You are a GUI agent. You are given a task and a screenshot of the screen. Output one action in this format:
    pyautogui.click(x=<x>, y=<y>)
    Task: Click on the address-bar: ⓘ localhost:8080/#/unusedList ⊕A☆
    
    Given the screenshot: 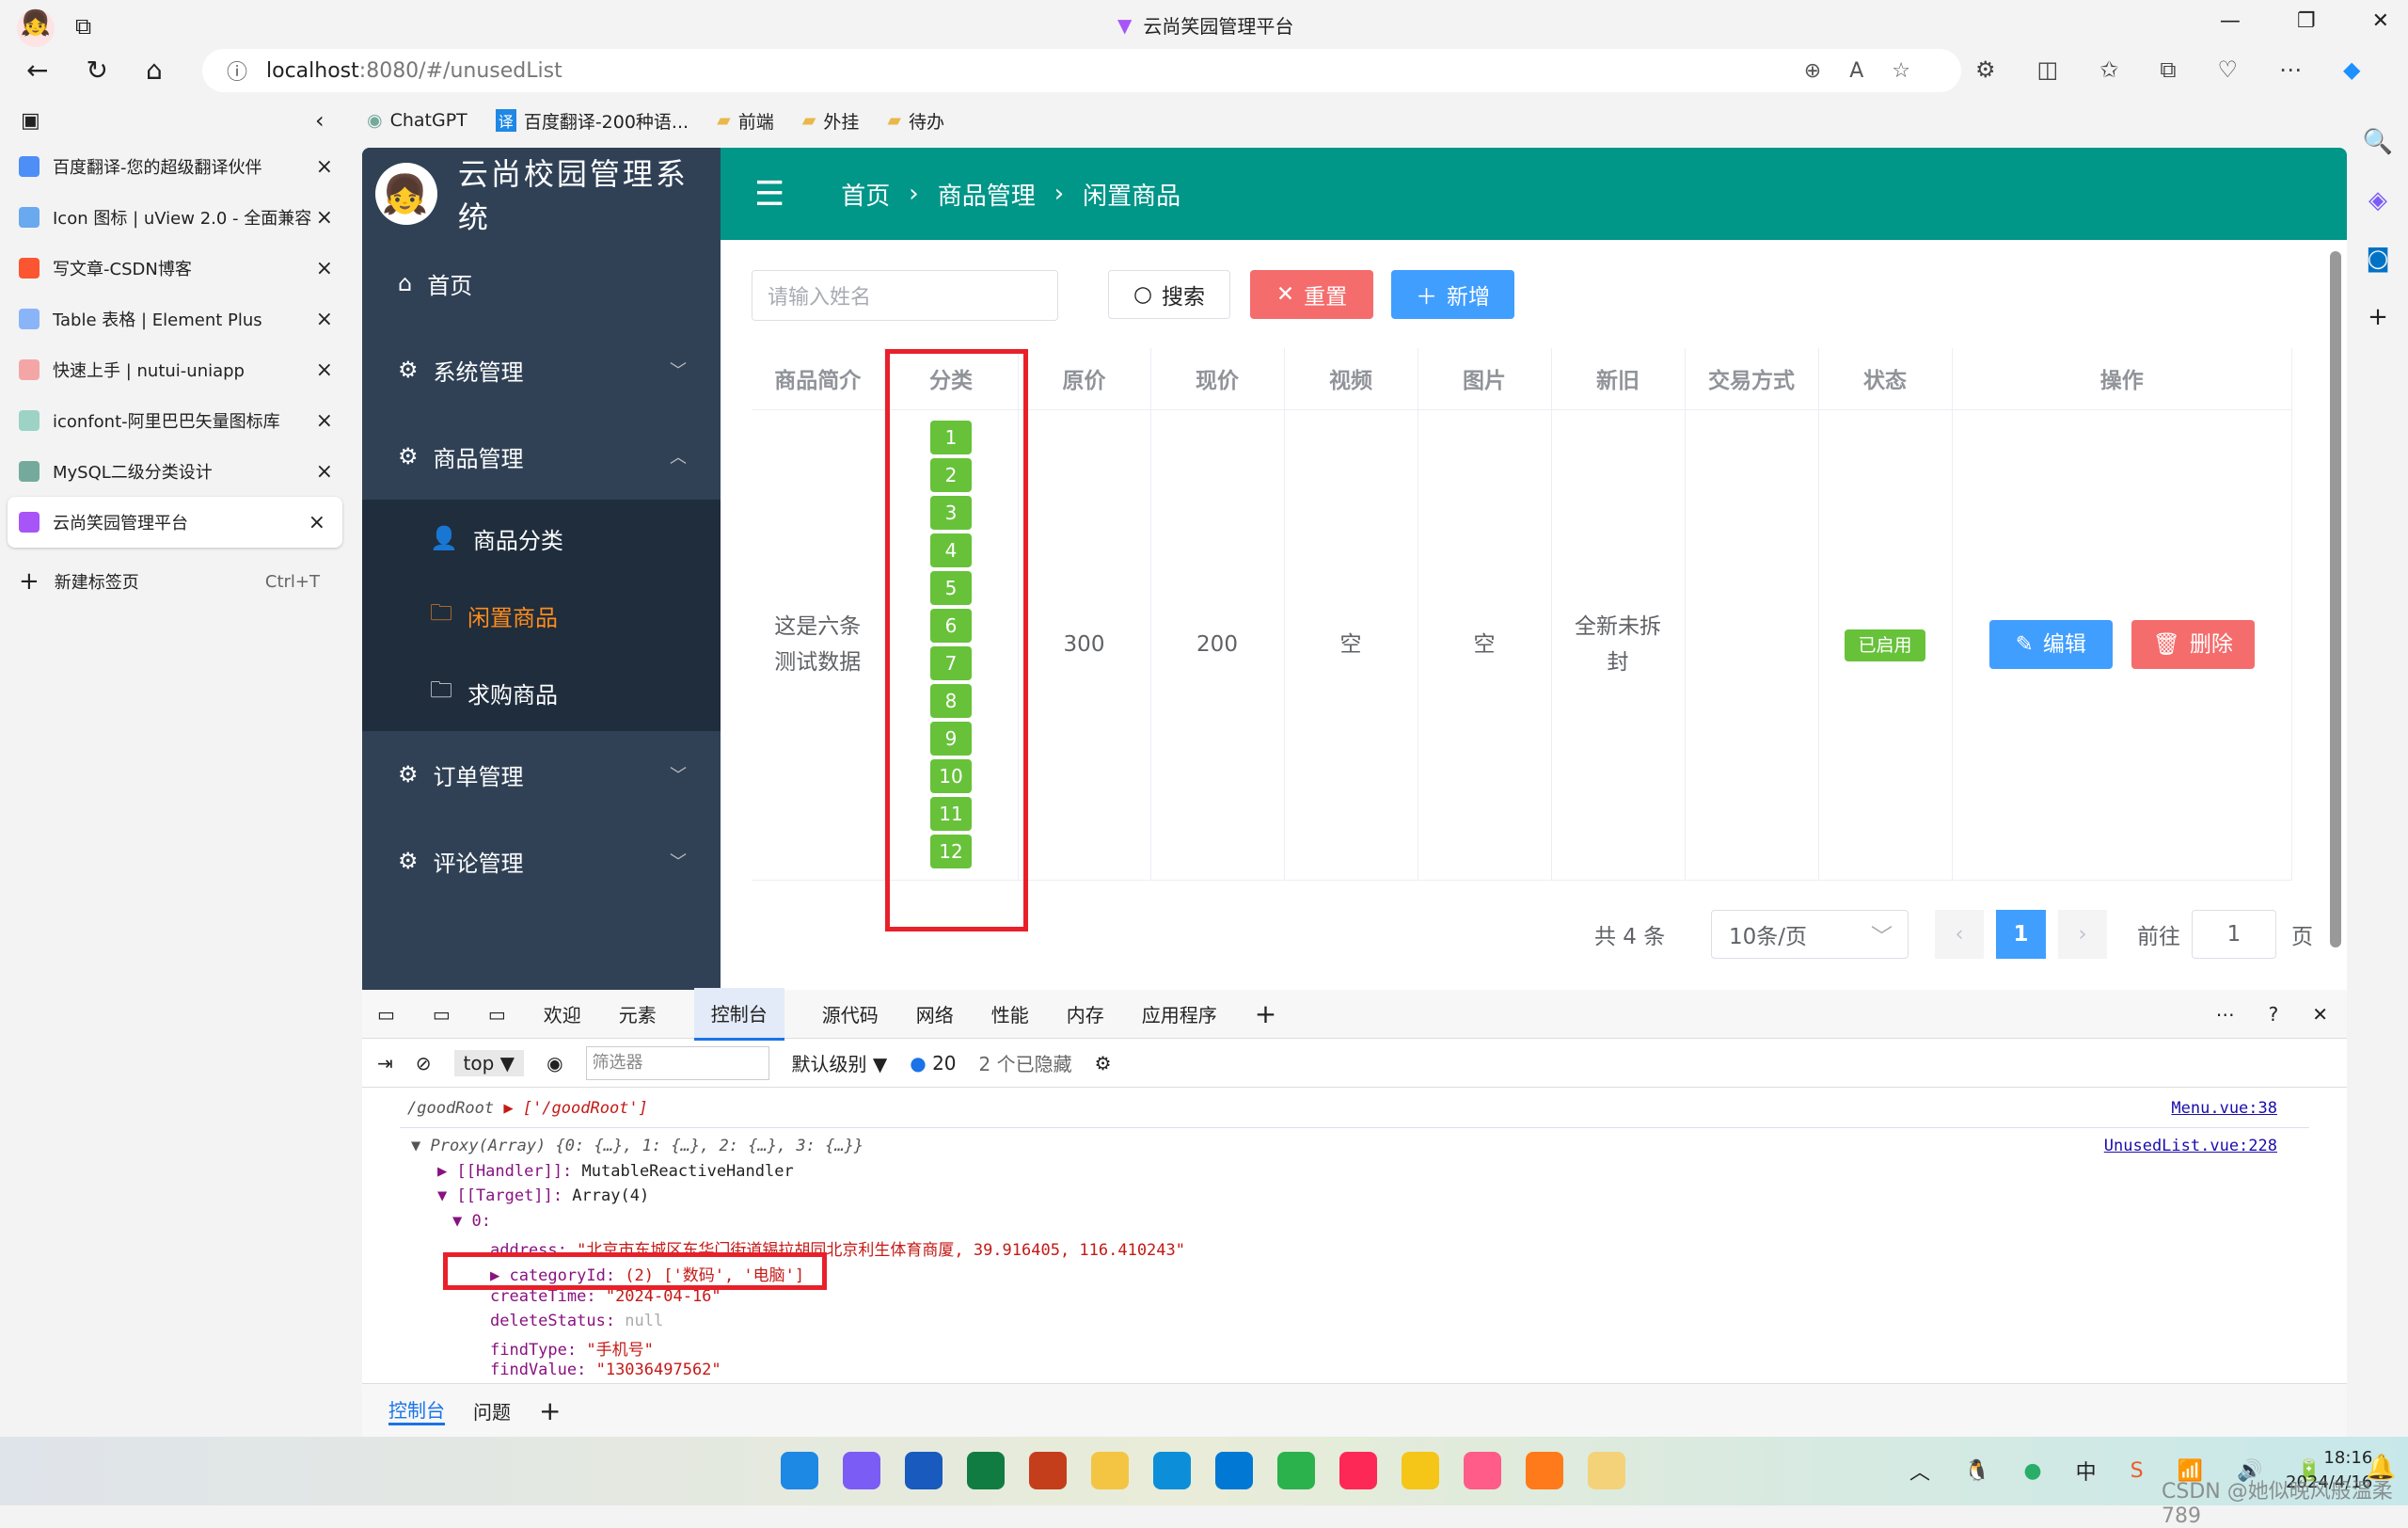 What is the action you would take?
    pyautogui.click(x=1081, y=70)
    